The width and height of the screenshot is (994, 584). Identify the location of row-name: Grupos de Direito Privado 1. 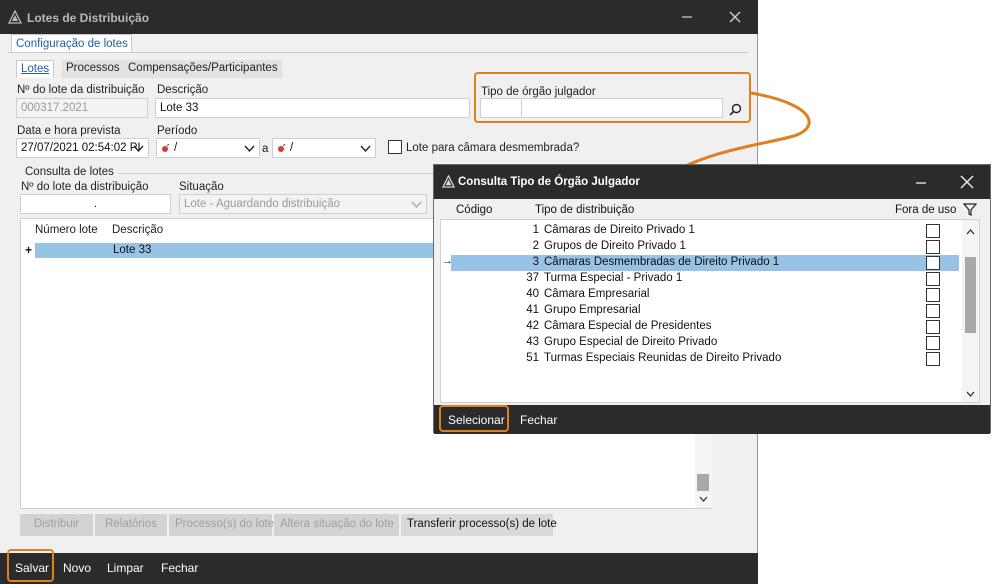
(615, 246).